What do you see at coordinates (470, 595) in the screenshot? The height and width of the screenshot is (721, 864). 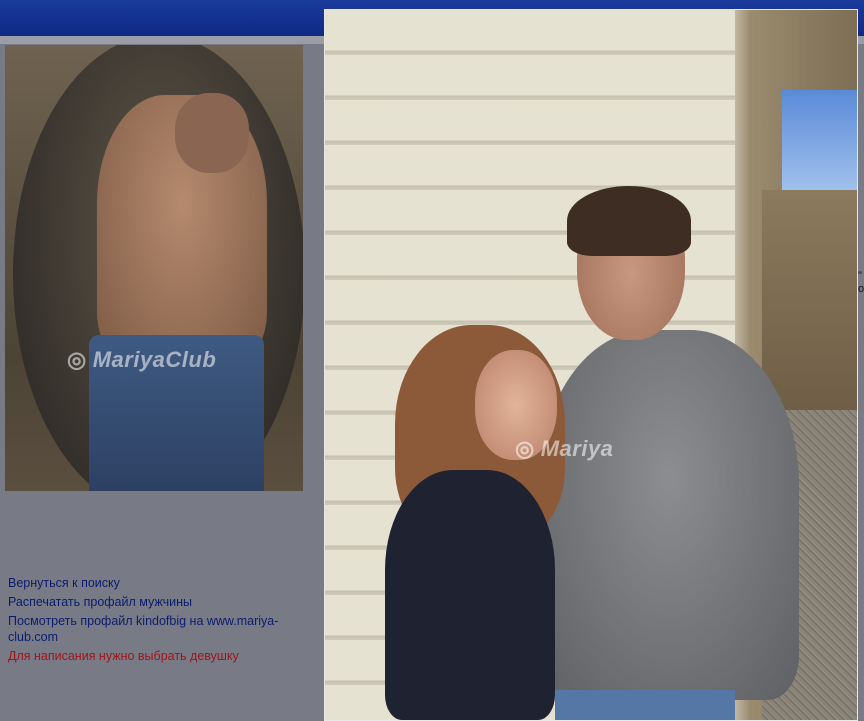 I see `woman-figure` at bounding box center [470, 595].